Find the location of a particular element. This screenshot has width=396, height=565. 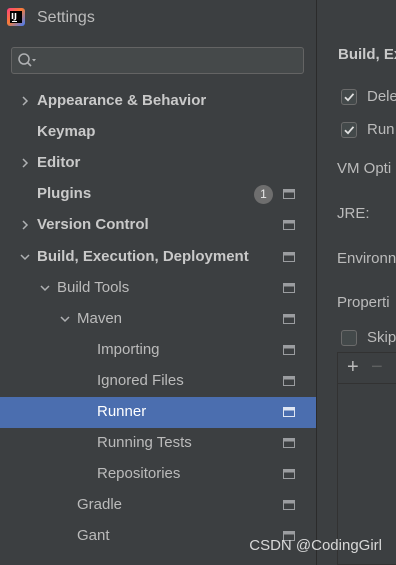

tree-item-label: Repositories is located at coordinates (139, 474).